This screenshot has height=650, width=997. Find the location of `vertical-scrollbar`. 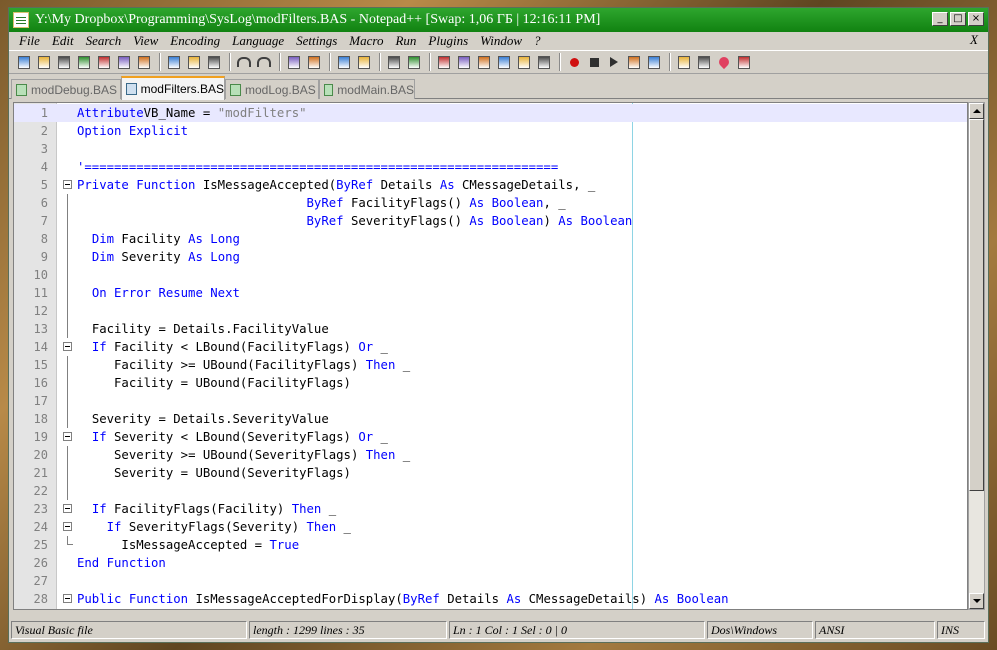

vertical-scrollbar is located at coordinates (976, 356).